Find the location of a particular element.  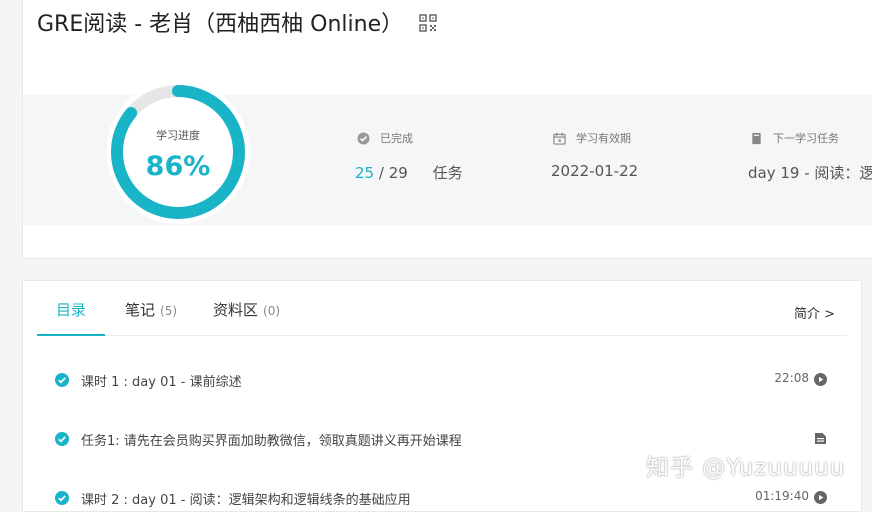

tab-materials: 资料区 (0) is located at coordinates (246, 316).